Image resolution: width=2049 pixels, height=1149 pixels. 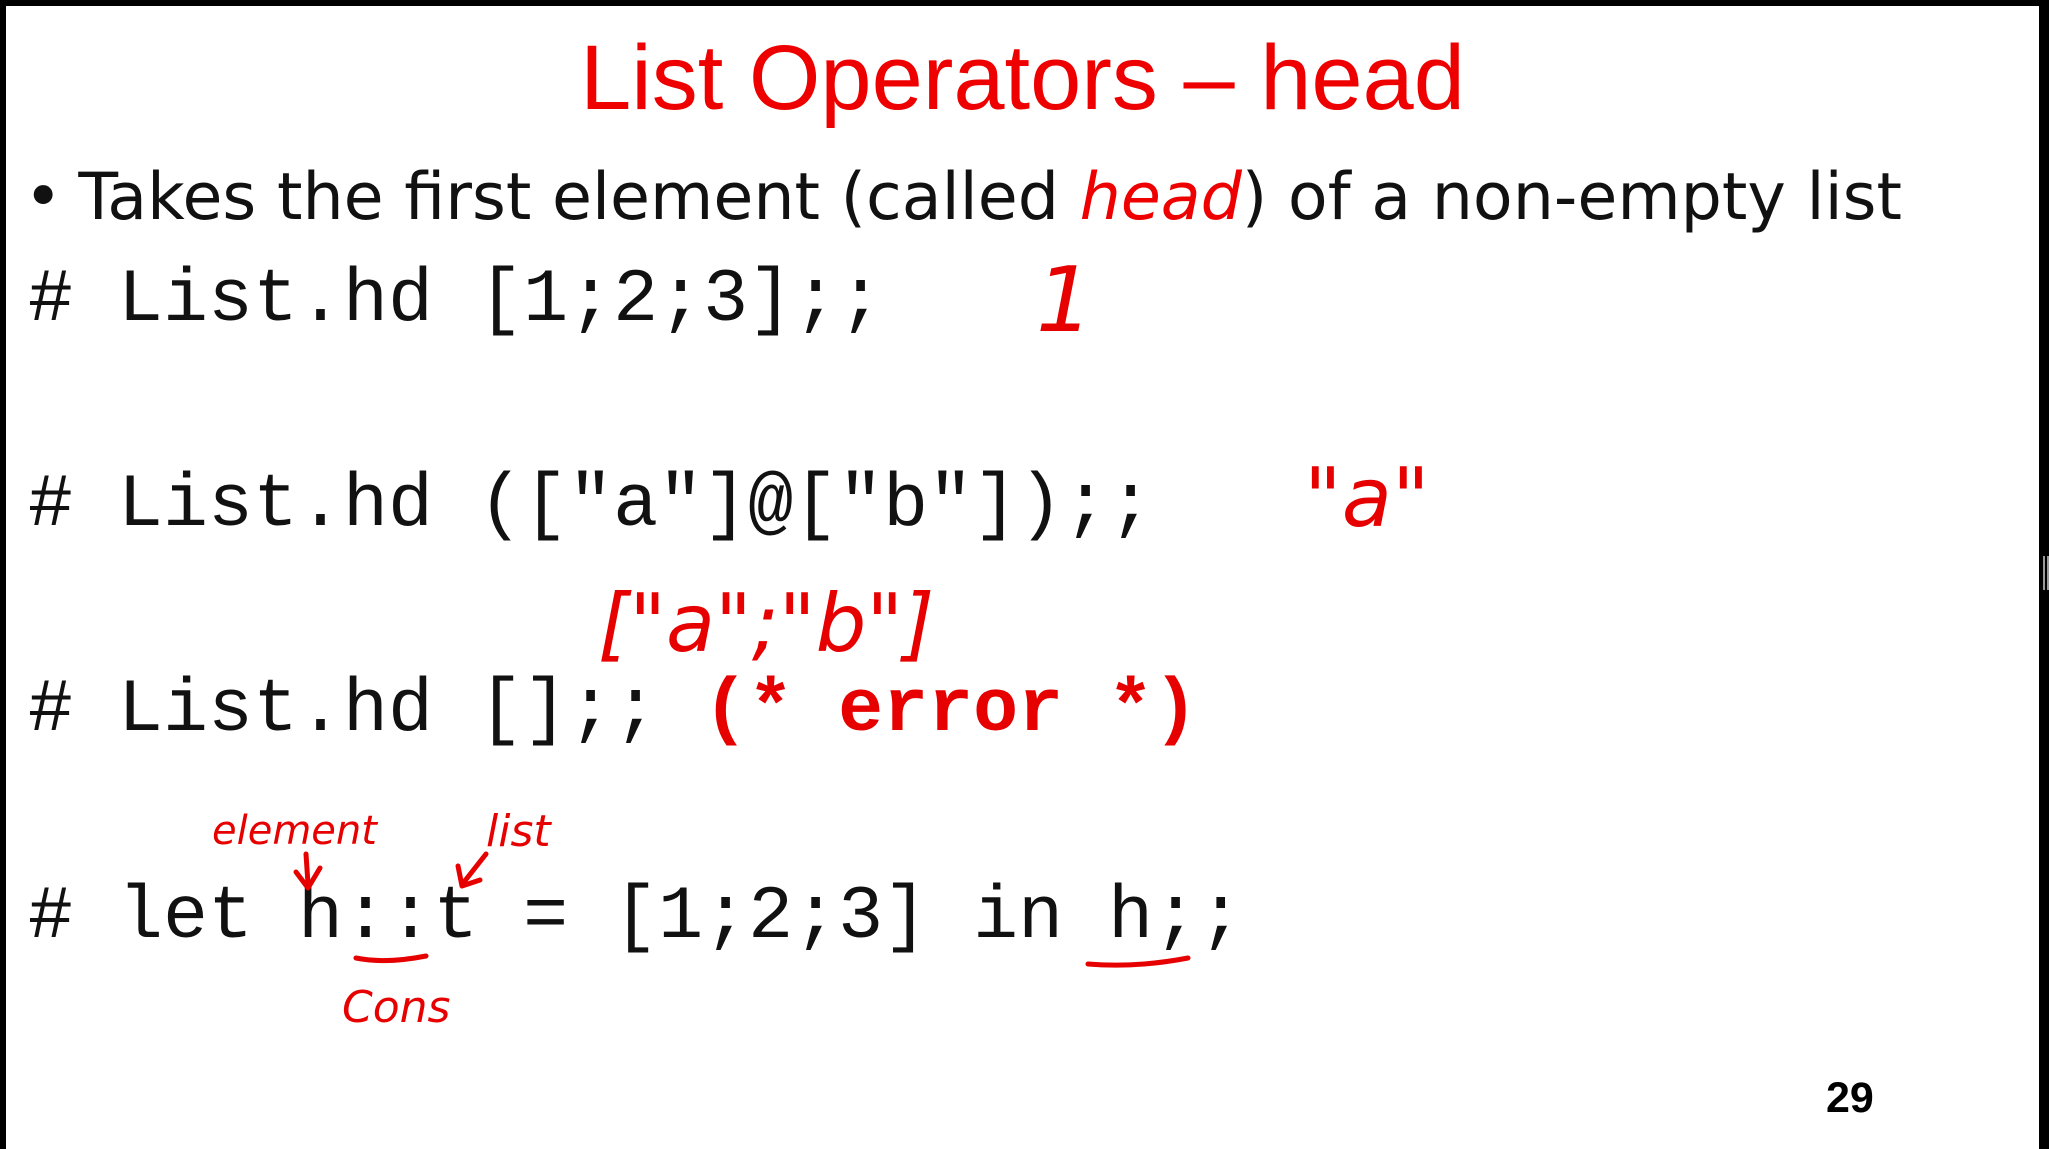 What do you see at coordinates (2046, 573) in the screenshot?
I see `scrollbar-handle` at bounding box center [2046, 573].